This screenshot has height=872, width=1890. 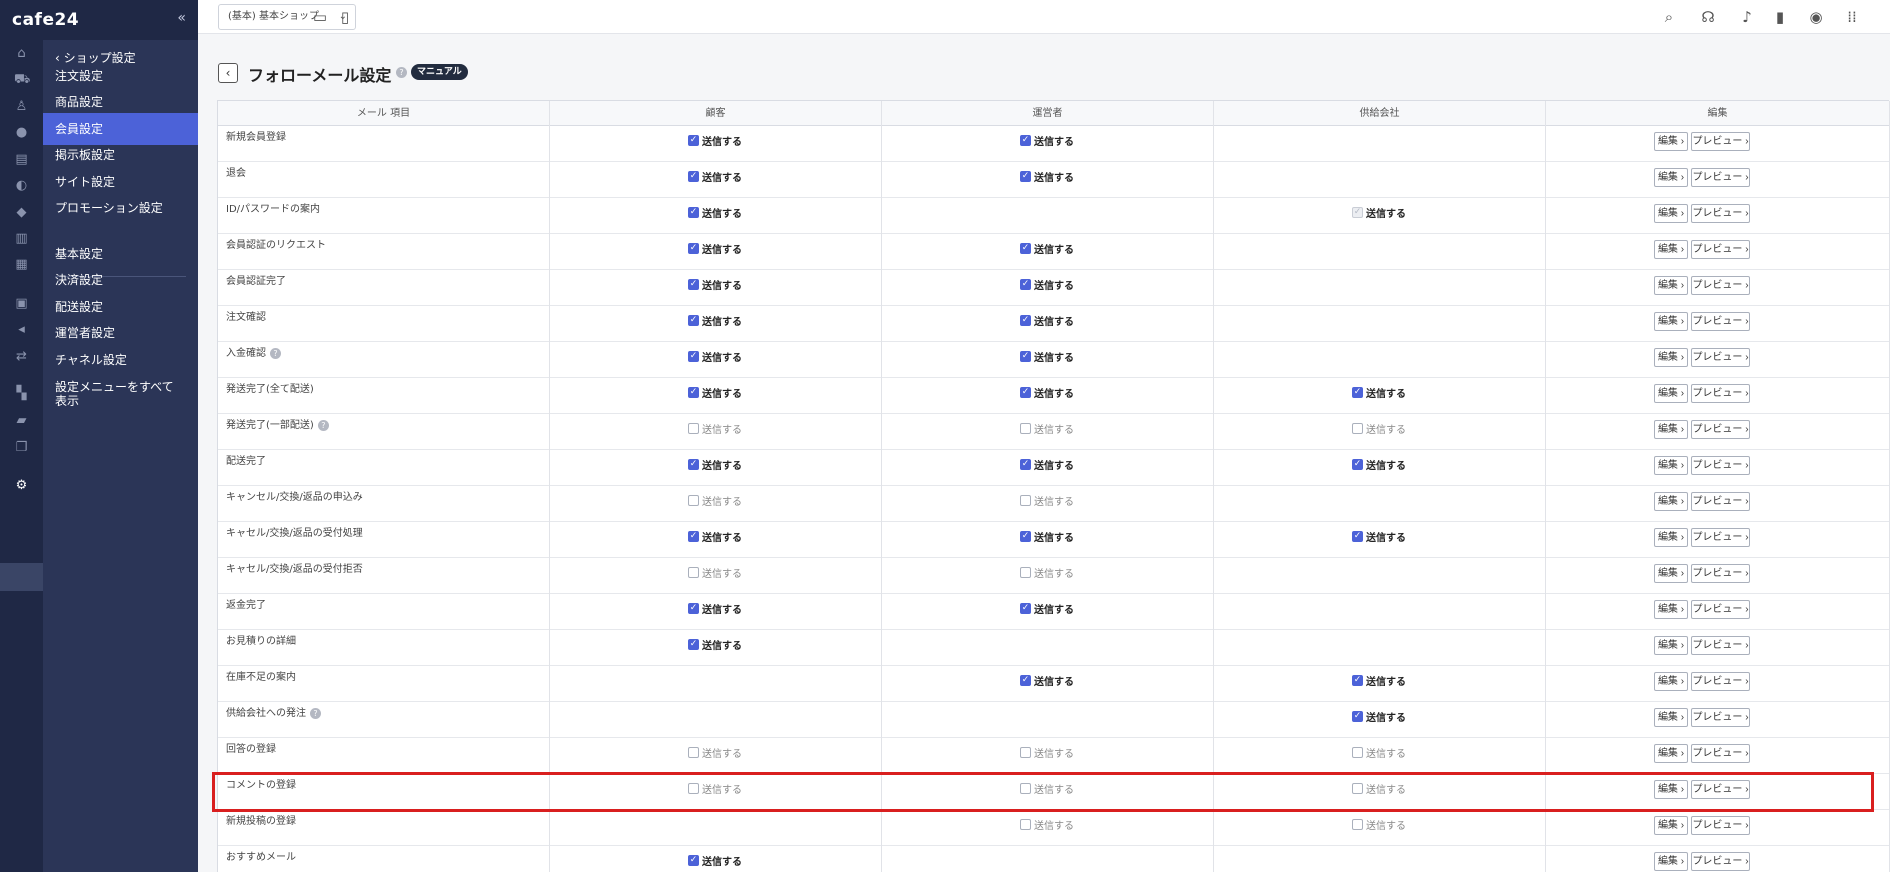 What do you see at coordinates (1708, 17) in the screenshot?
I see `headset-icon: ☊` at bounding box center [1708, 17].